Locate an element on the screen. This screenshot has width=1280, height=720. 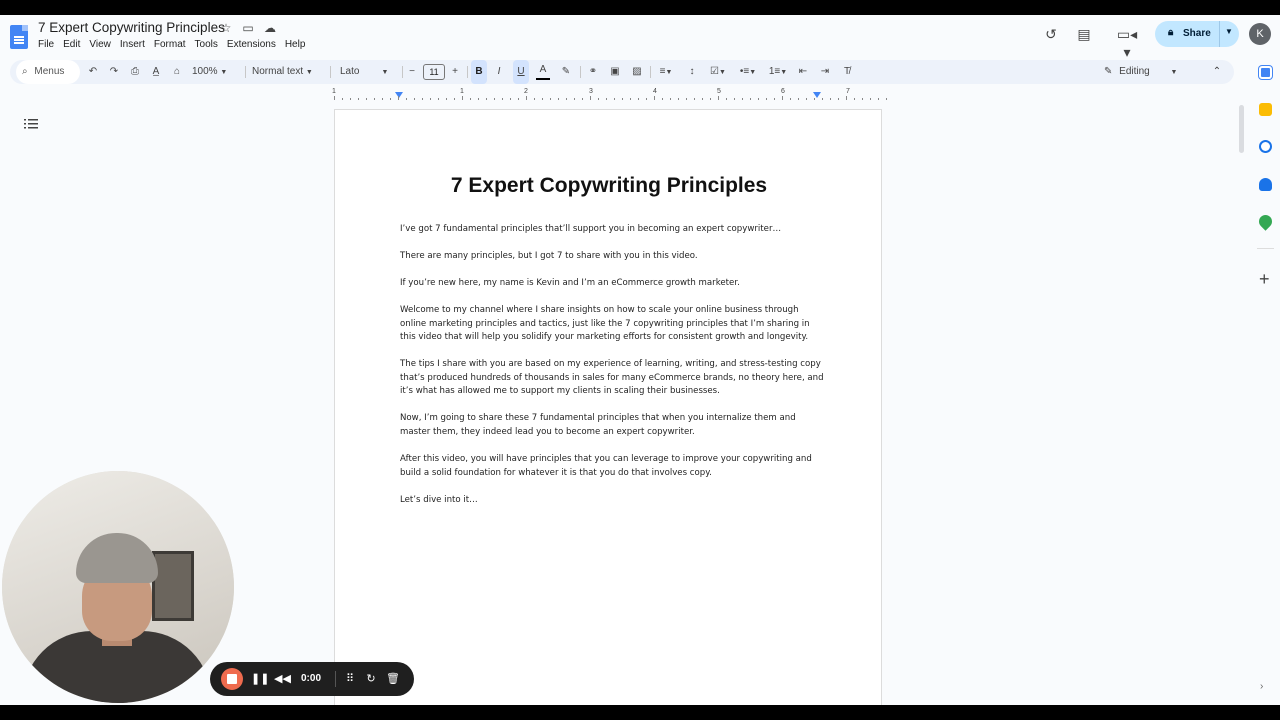
keep-icon is located at coordinates (1265, 109).